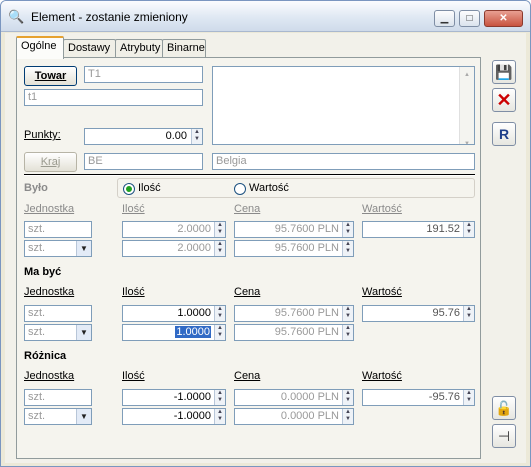 The width and height of the screenshot is (531, 467). What do you see at coordinates (89, 48) in the screenshot?
I see `tab-dostawy: Dostawy` at bounding box center [89, 48].